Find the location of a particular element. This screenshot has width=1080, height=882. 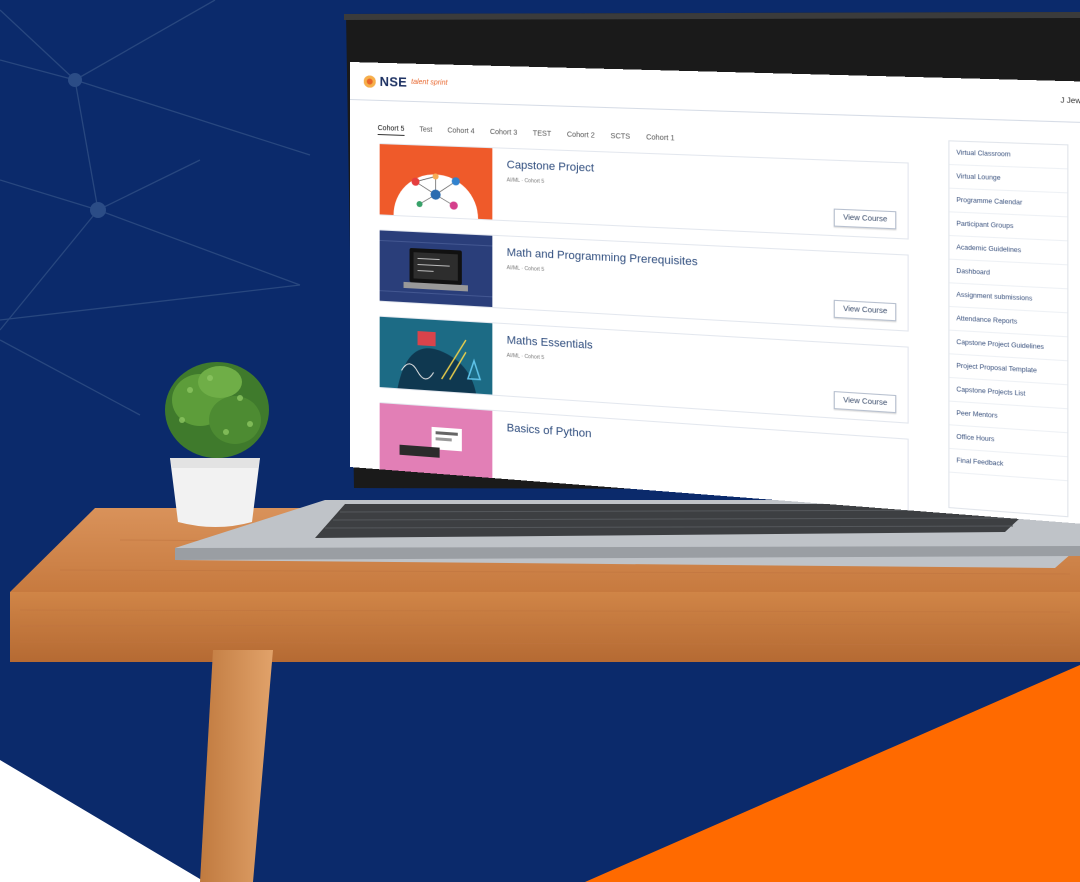

brand-logo: NSE talent sprint is located at coordinates (405, 82).